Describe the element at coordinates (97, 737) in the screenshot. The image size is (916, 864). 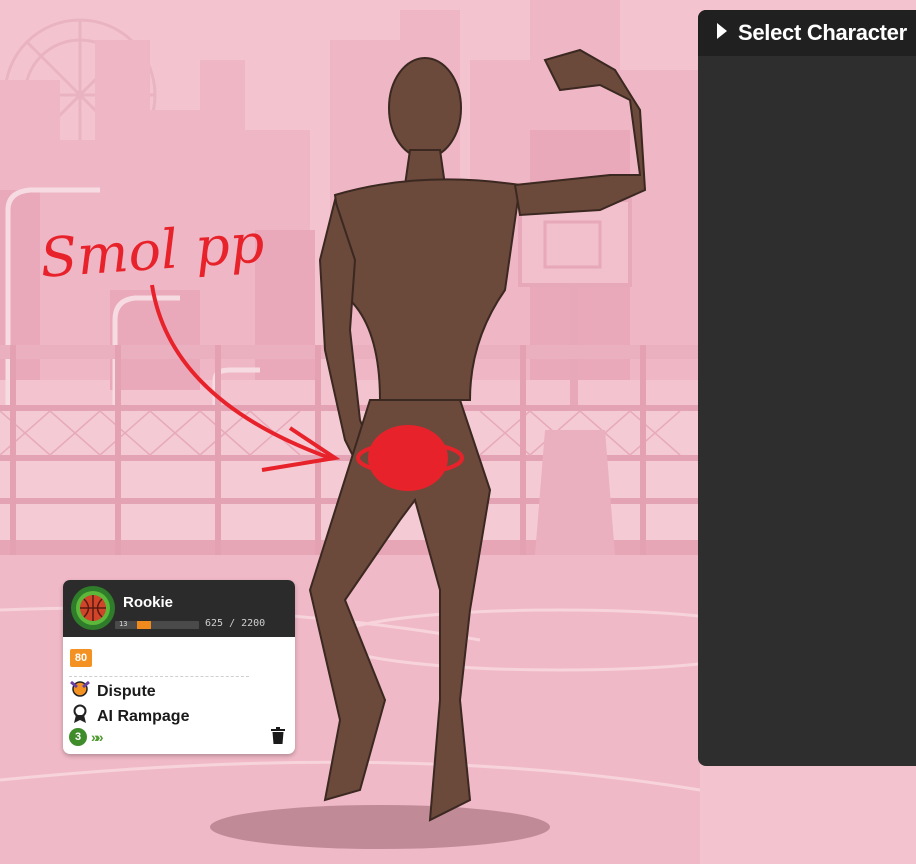
I see `chevrons-icon: »»` at that location.